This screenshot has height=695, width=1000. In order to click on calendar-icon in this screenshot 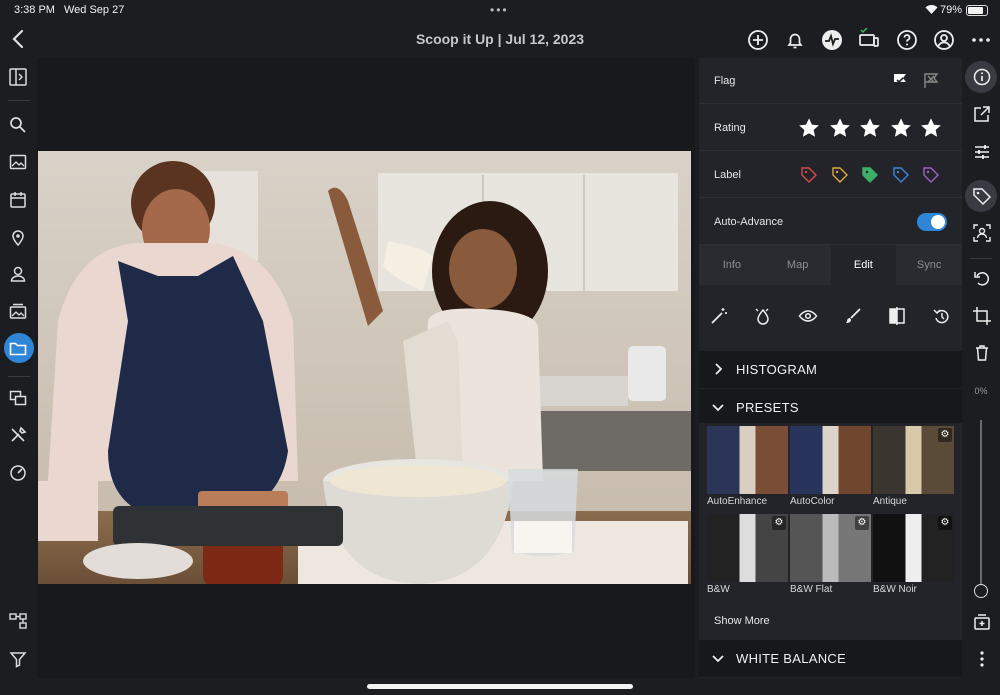, I will do `click(18, 200)`.